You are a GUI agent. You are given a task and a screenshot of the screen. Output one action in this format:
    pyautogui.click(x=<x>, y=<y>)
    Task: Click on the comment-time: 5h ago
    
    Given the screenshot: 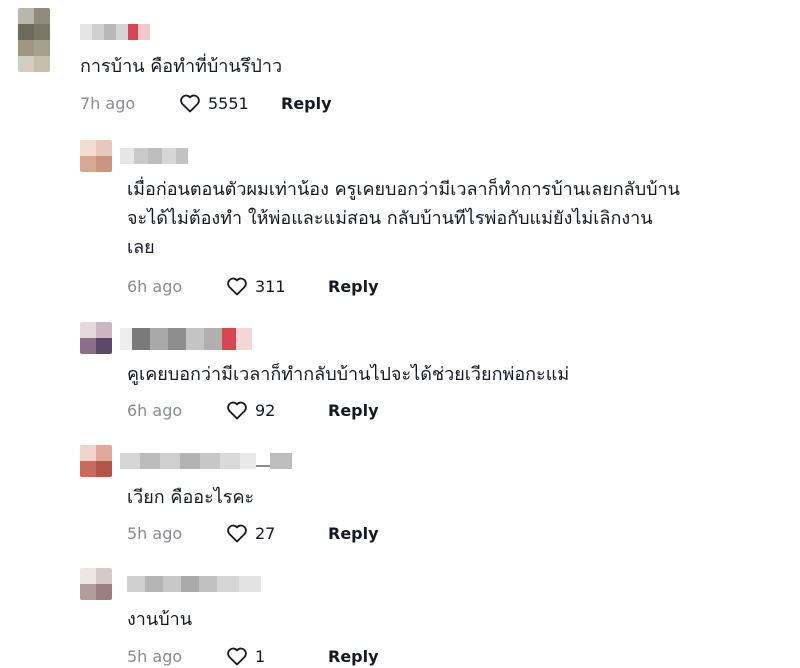 What is the action you would take?
    pyautogui.click(x=155, y=533)
    